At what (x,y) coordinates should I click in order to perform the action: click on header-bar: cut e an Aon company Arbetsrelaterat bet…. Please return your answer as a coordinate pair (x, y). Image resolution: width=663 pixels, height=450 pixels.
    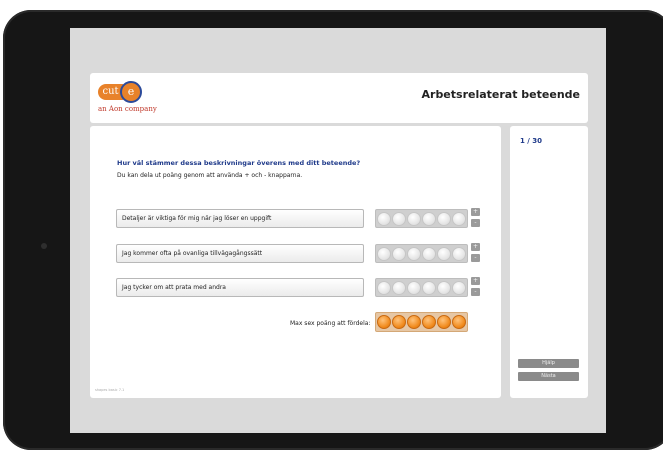
    Looking at the image, I should click on (339, 98).